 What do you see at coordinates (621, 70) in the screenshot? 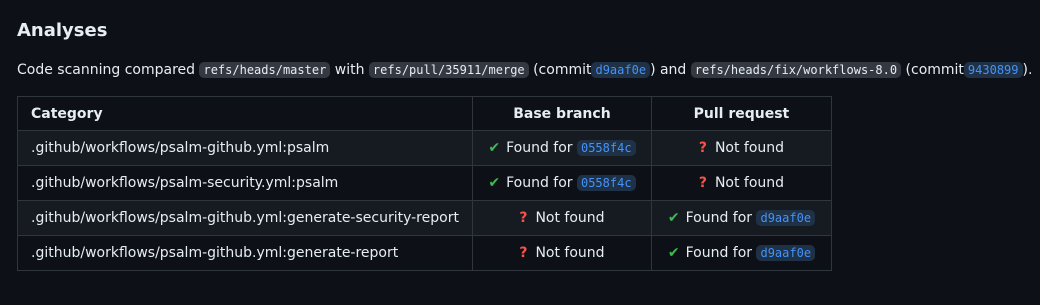
I see `commit-link-1: d9aaf0e` at bounding box center [621, 70].